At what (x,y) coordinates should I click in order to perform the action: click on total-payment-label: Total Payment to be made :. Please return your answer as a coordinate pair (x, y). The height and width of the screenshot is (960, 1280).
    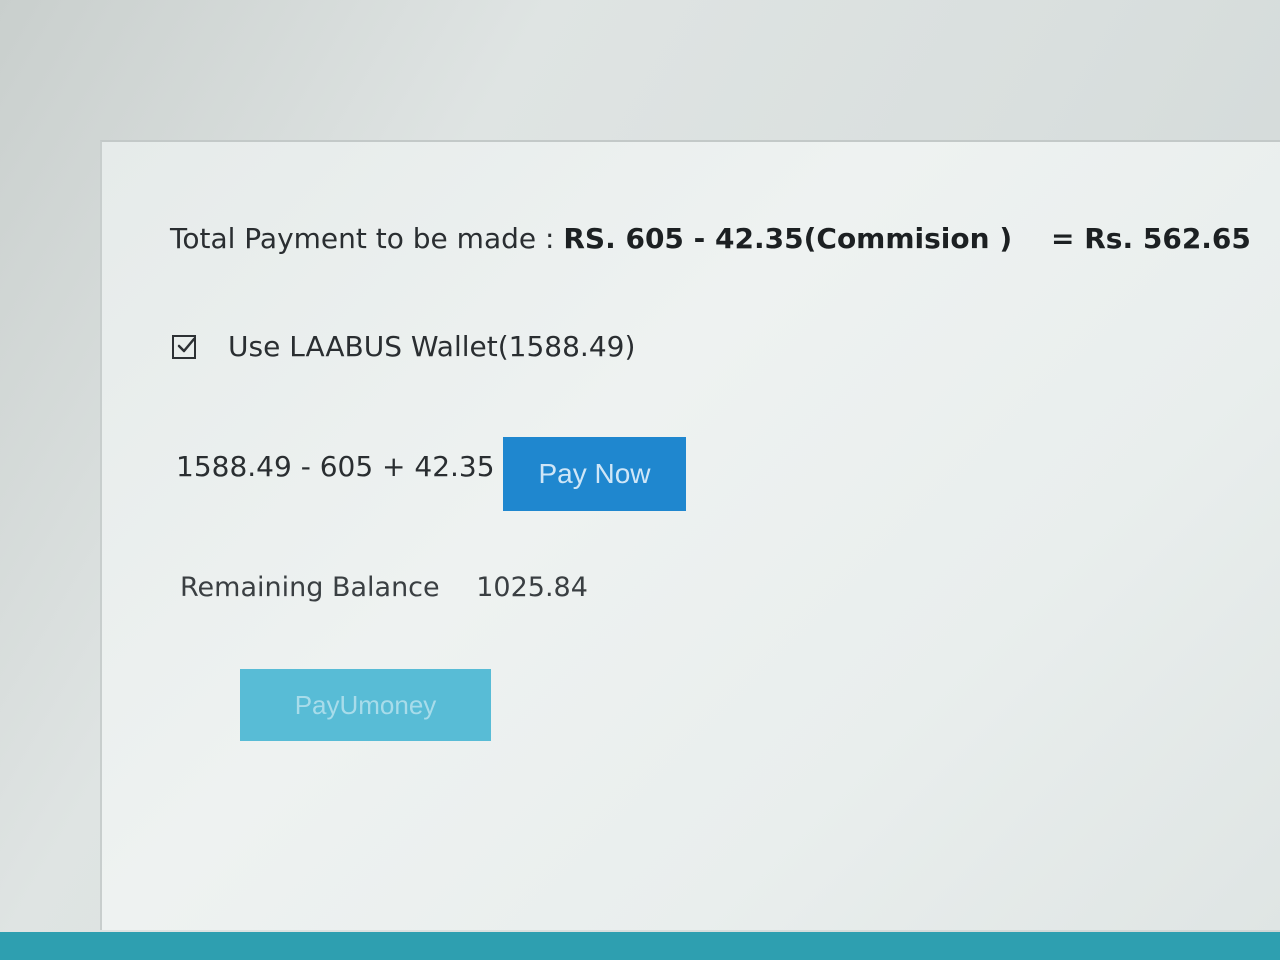
    Looking at the image, I should click on (362, 238).